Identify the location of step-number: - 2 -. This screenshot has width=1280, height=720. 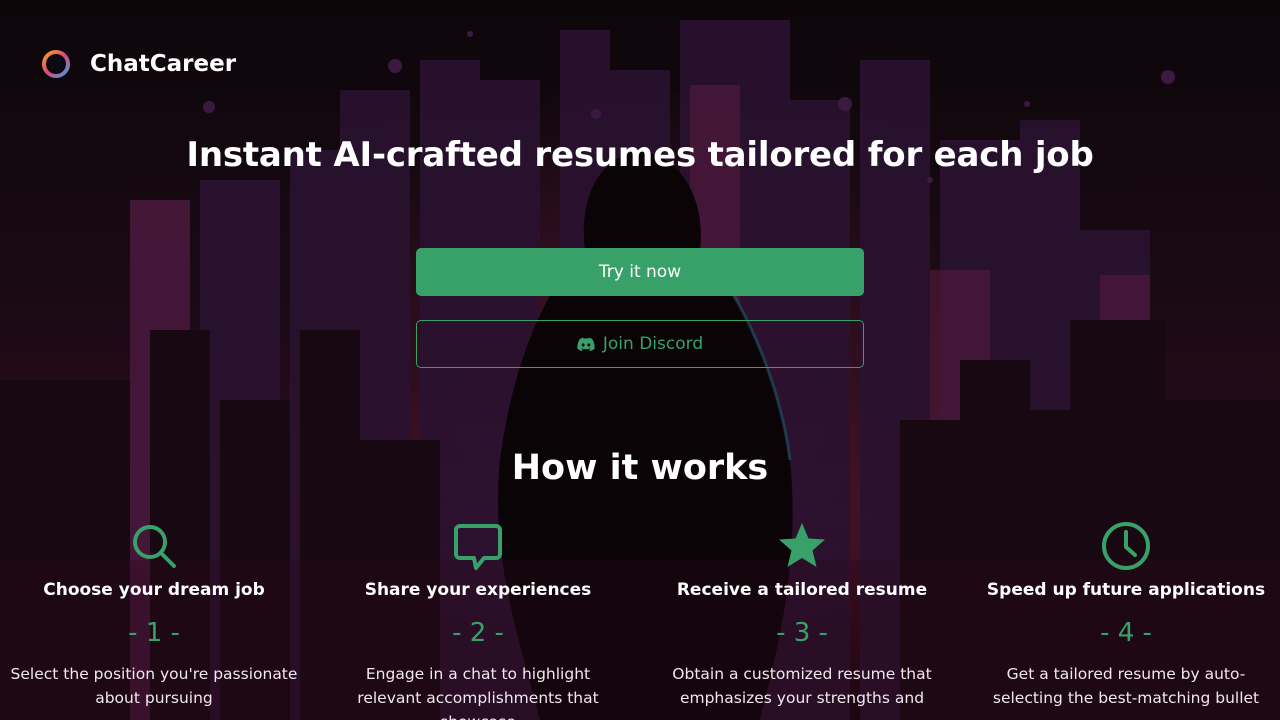
(478, 633).